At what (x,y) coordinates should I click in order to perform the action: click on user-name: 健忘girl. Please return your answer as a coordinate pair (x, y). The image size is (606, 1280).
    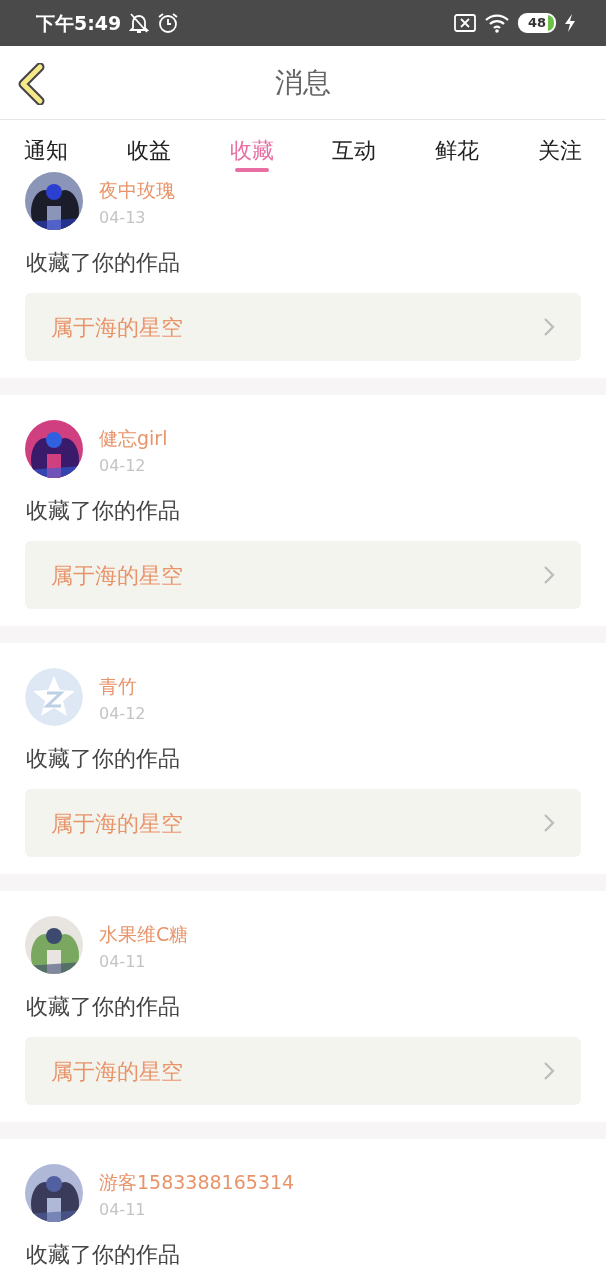
    Looking at the image, I should click on (133, 438).